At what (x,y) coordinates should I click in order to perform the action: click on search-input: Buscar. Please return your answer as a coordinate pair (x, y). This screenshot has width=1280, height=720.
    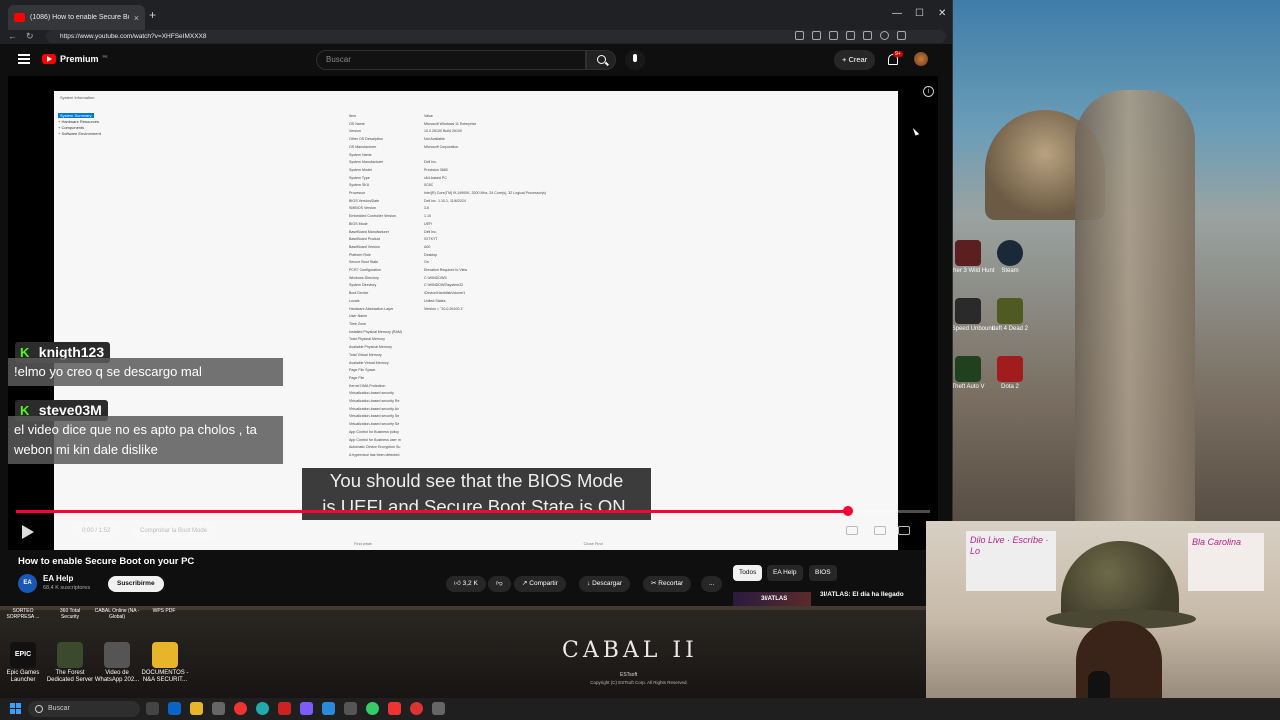
    Looking at the image, I should click on (451, 60).